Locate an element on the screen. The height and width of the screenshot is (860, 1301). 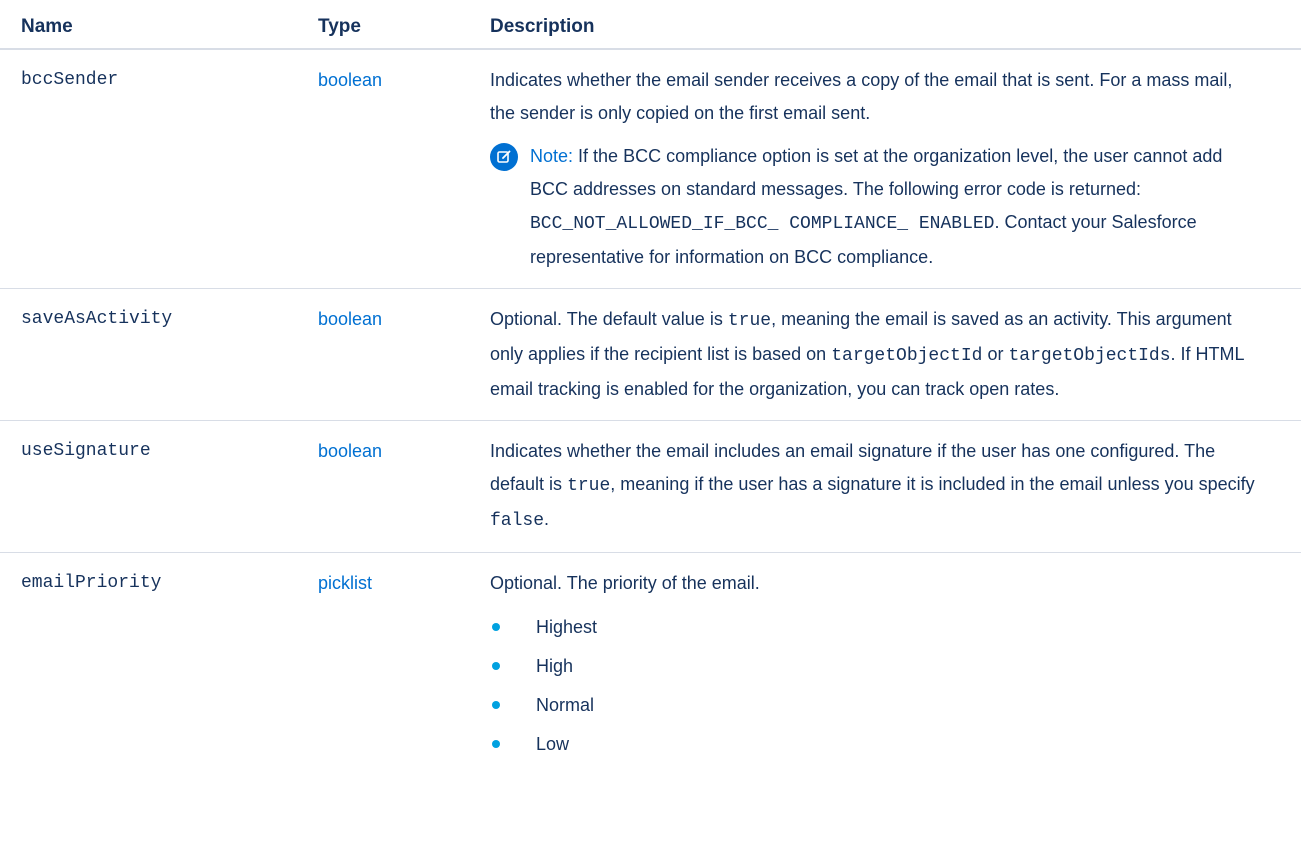
description-text: Optional. The priority of the email. is located at coordinates (625, 583).